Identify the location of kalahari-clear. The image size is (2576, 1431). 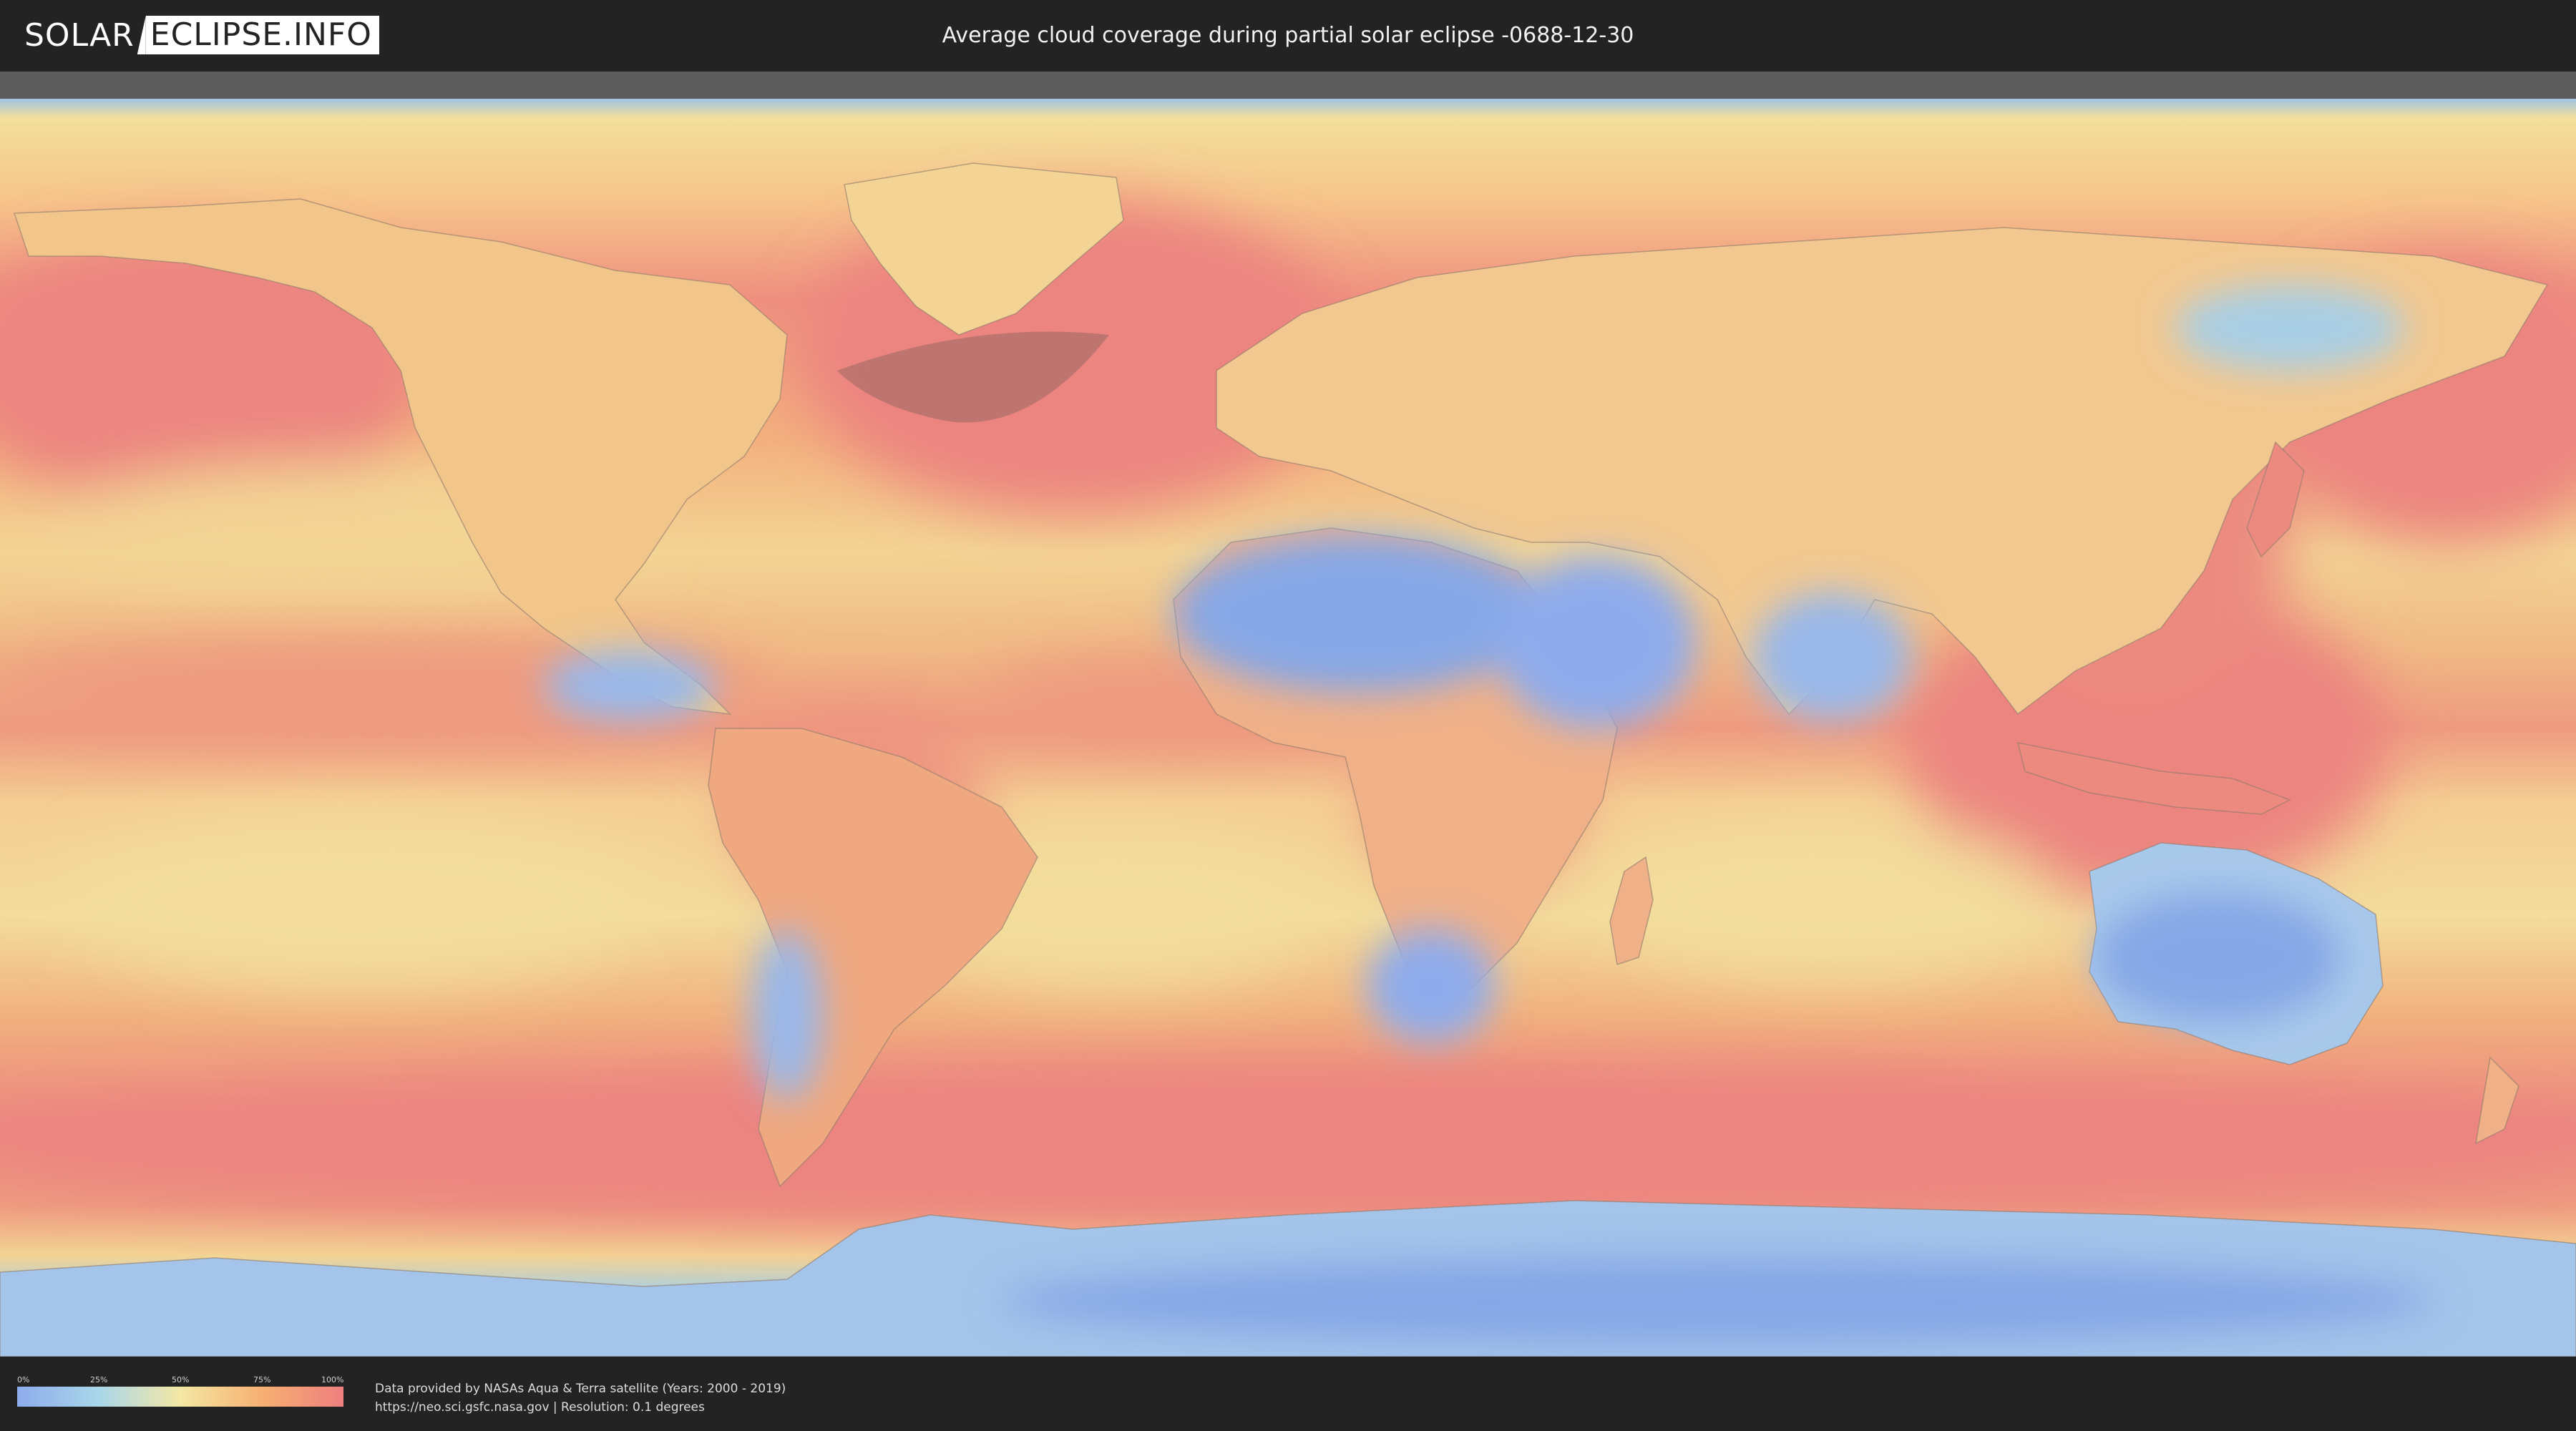
(1431, 986).